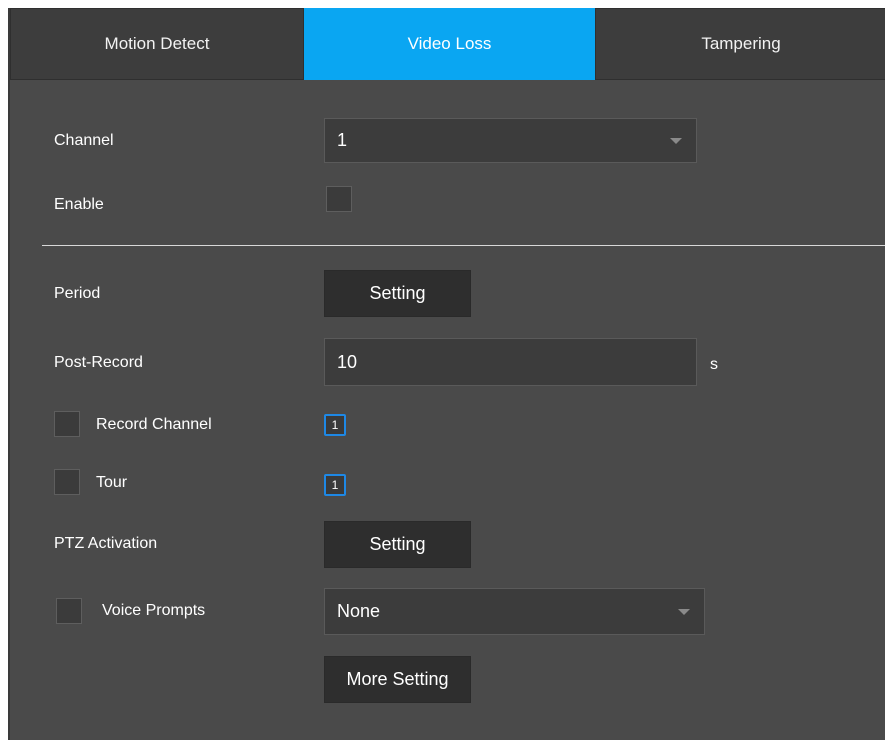  I want to click on tab-video-loss: Video Loss, so click(449, 44).